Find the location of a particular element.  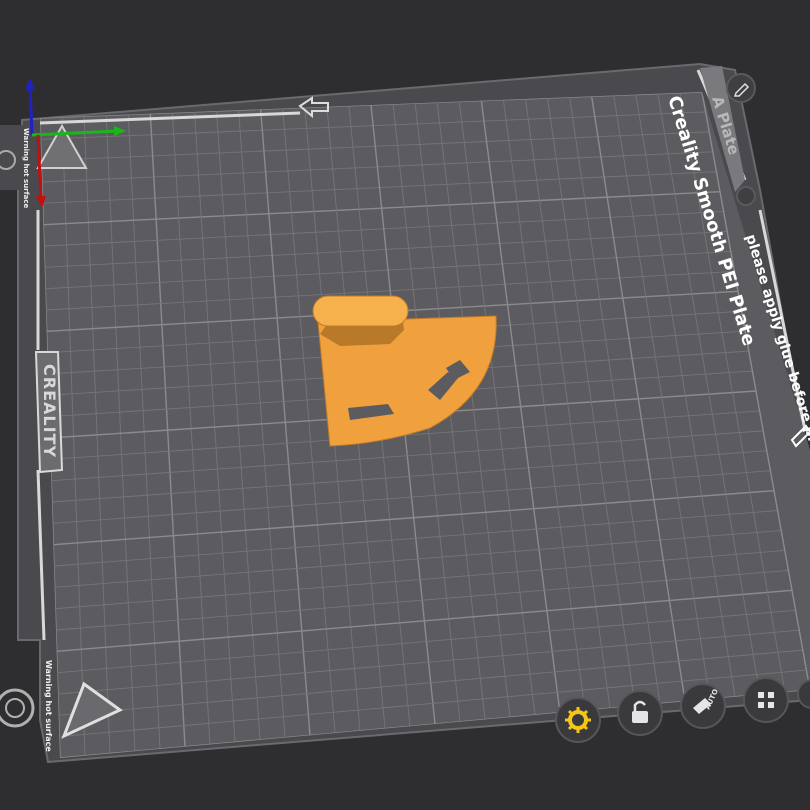

brand-label: CREALITY is located at coordinates (49, 411).